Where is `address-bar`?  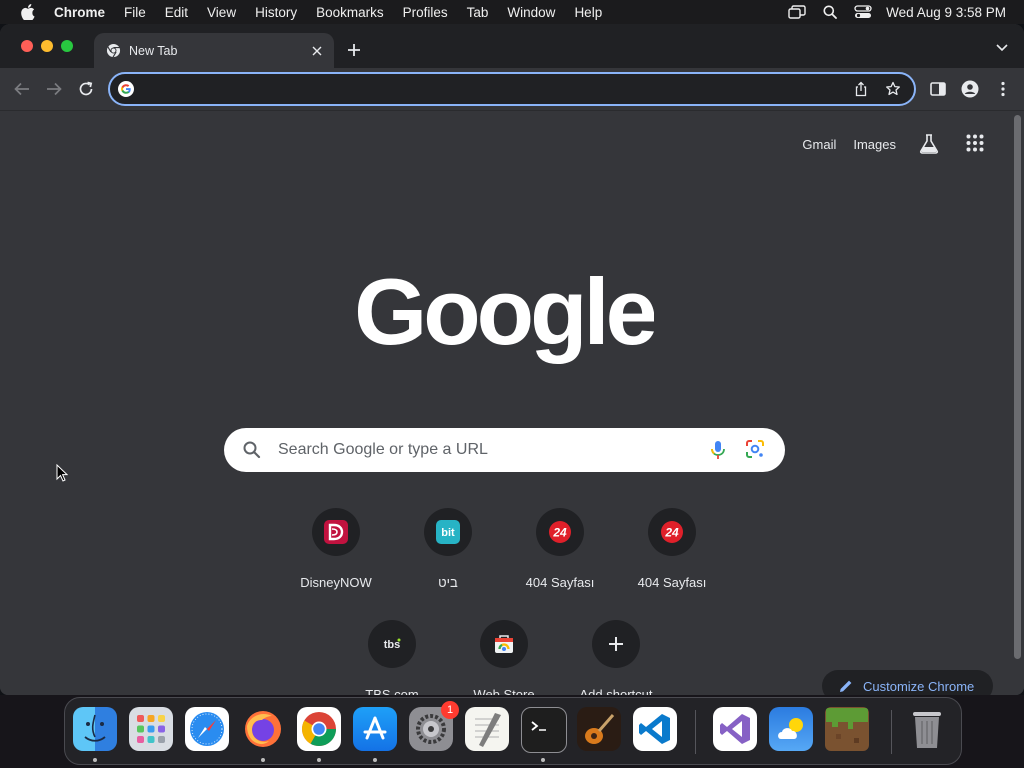 address-bar is located at coordinates (512, 89).